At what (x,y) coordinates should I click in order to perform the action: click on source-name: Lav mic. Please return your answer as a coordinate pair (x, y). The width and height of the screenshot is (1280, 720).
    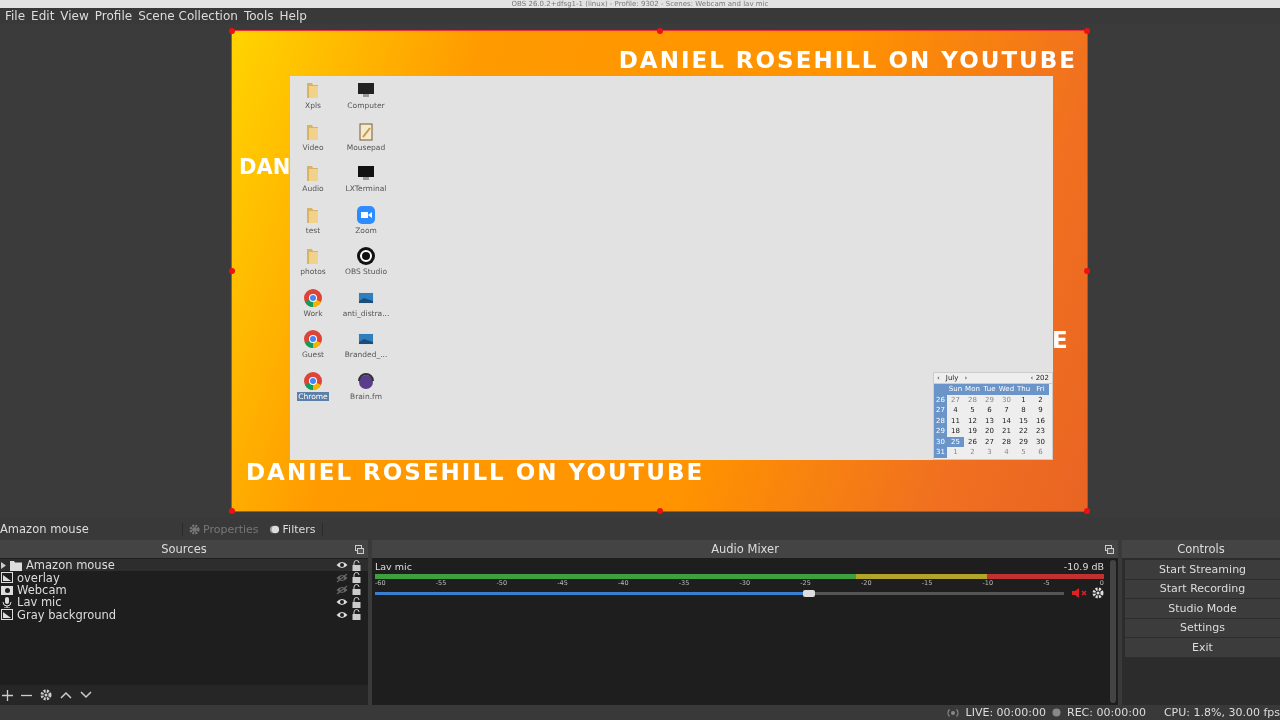
    Looking at the image, I should click on (39, 602).